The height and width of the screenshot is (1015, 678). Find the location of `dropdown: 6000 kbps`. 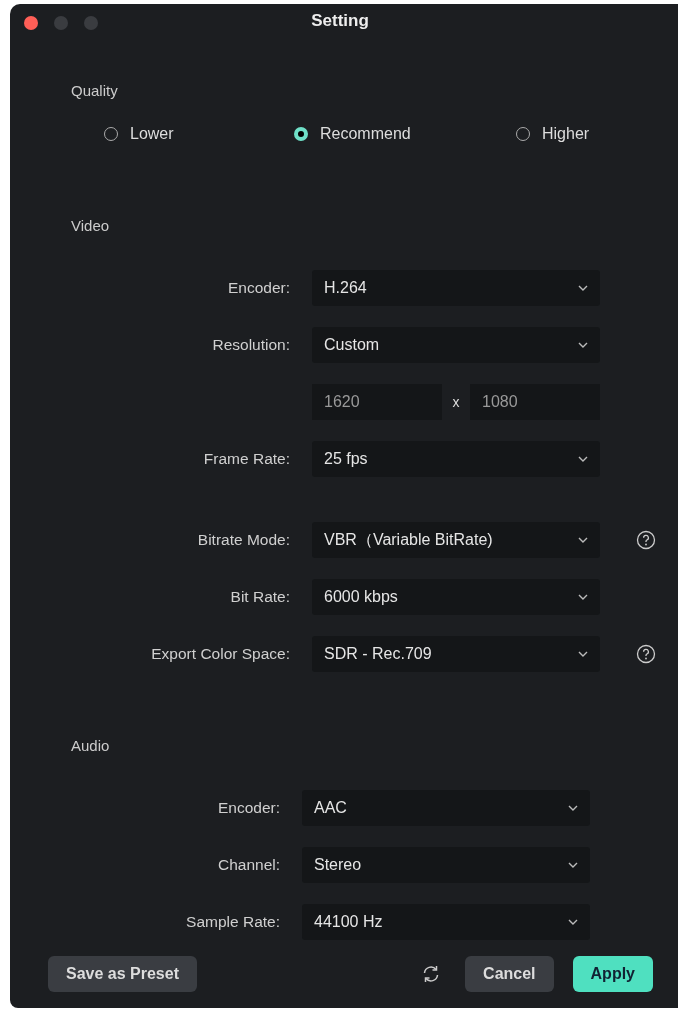

dropdown: 6000 kbps is located at coordinates (456, 597).